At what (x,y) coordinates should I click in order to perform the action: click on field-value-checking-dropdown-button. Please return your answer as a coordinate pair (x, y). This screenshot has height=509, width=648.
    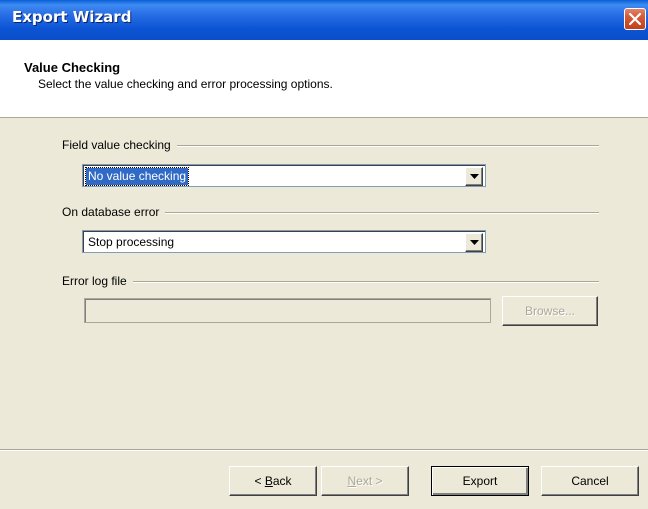
    Looking at the image, I should click on (474, 176).